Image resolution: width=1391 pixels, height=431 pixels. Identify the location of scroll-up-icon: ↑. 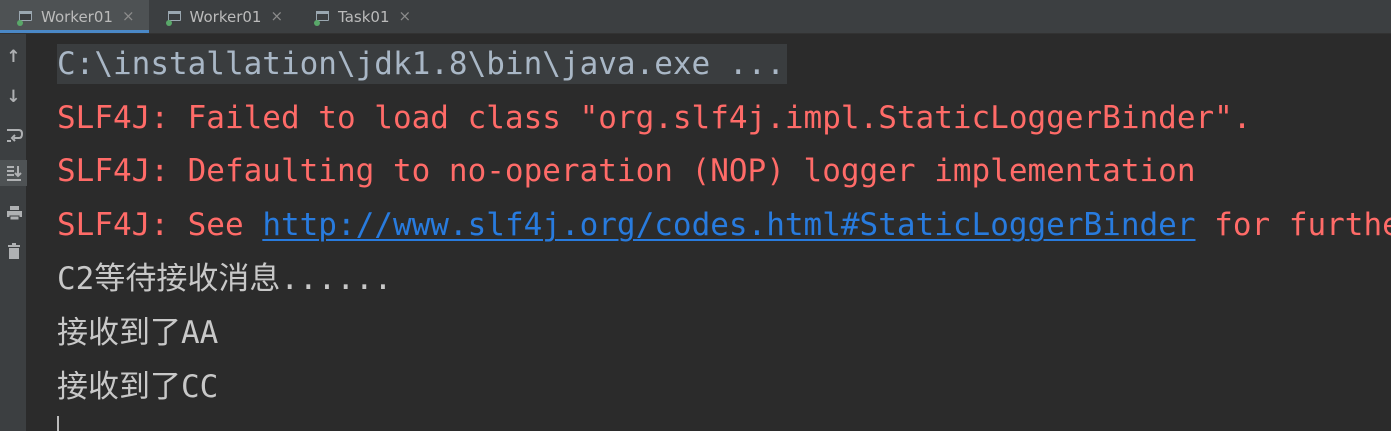
(13, 57).